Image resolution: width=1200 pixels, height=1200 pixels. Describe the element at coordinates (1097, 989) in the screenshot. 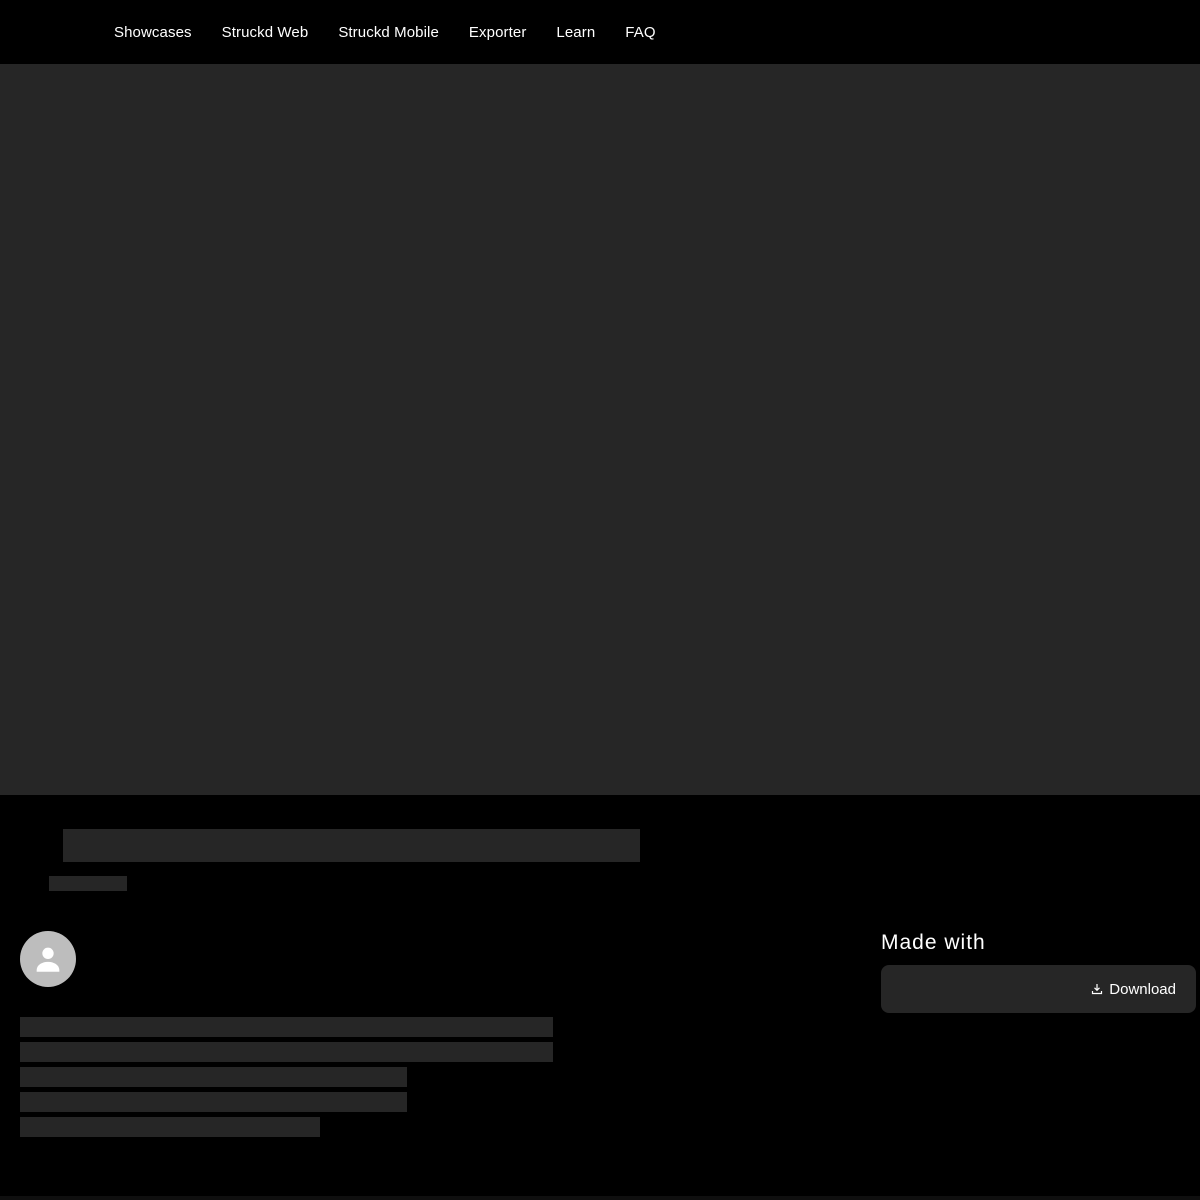

I see `download-icon` at that location.